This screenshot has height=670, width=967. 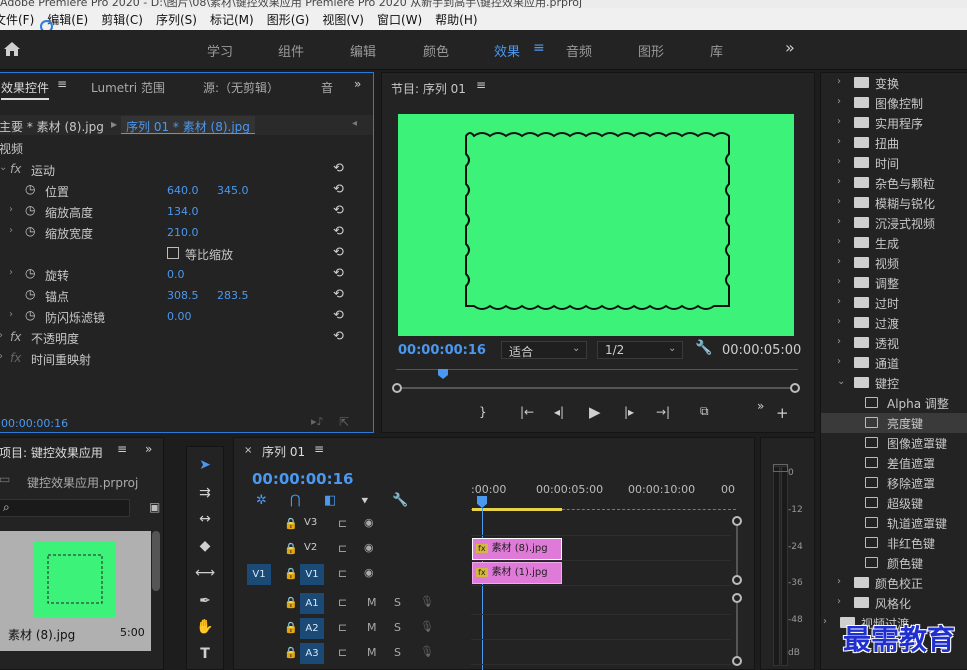 I want to click on tab-source: 源:（无剪辑）, so click(x=241, y=87).